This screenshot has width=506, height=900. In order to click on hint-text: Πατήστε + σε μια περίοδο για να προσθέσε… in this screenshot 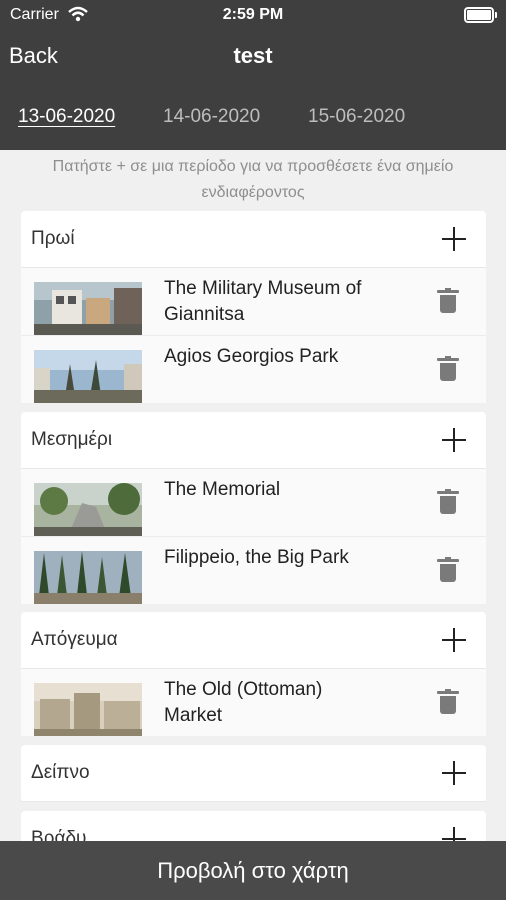, I will do `click(253, 179)`.